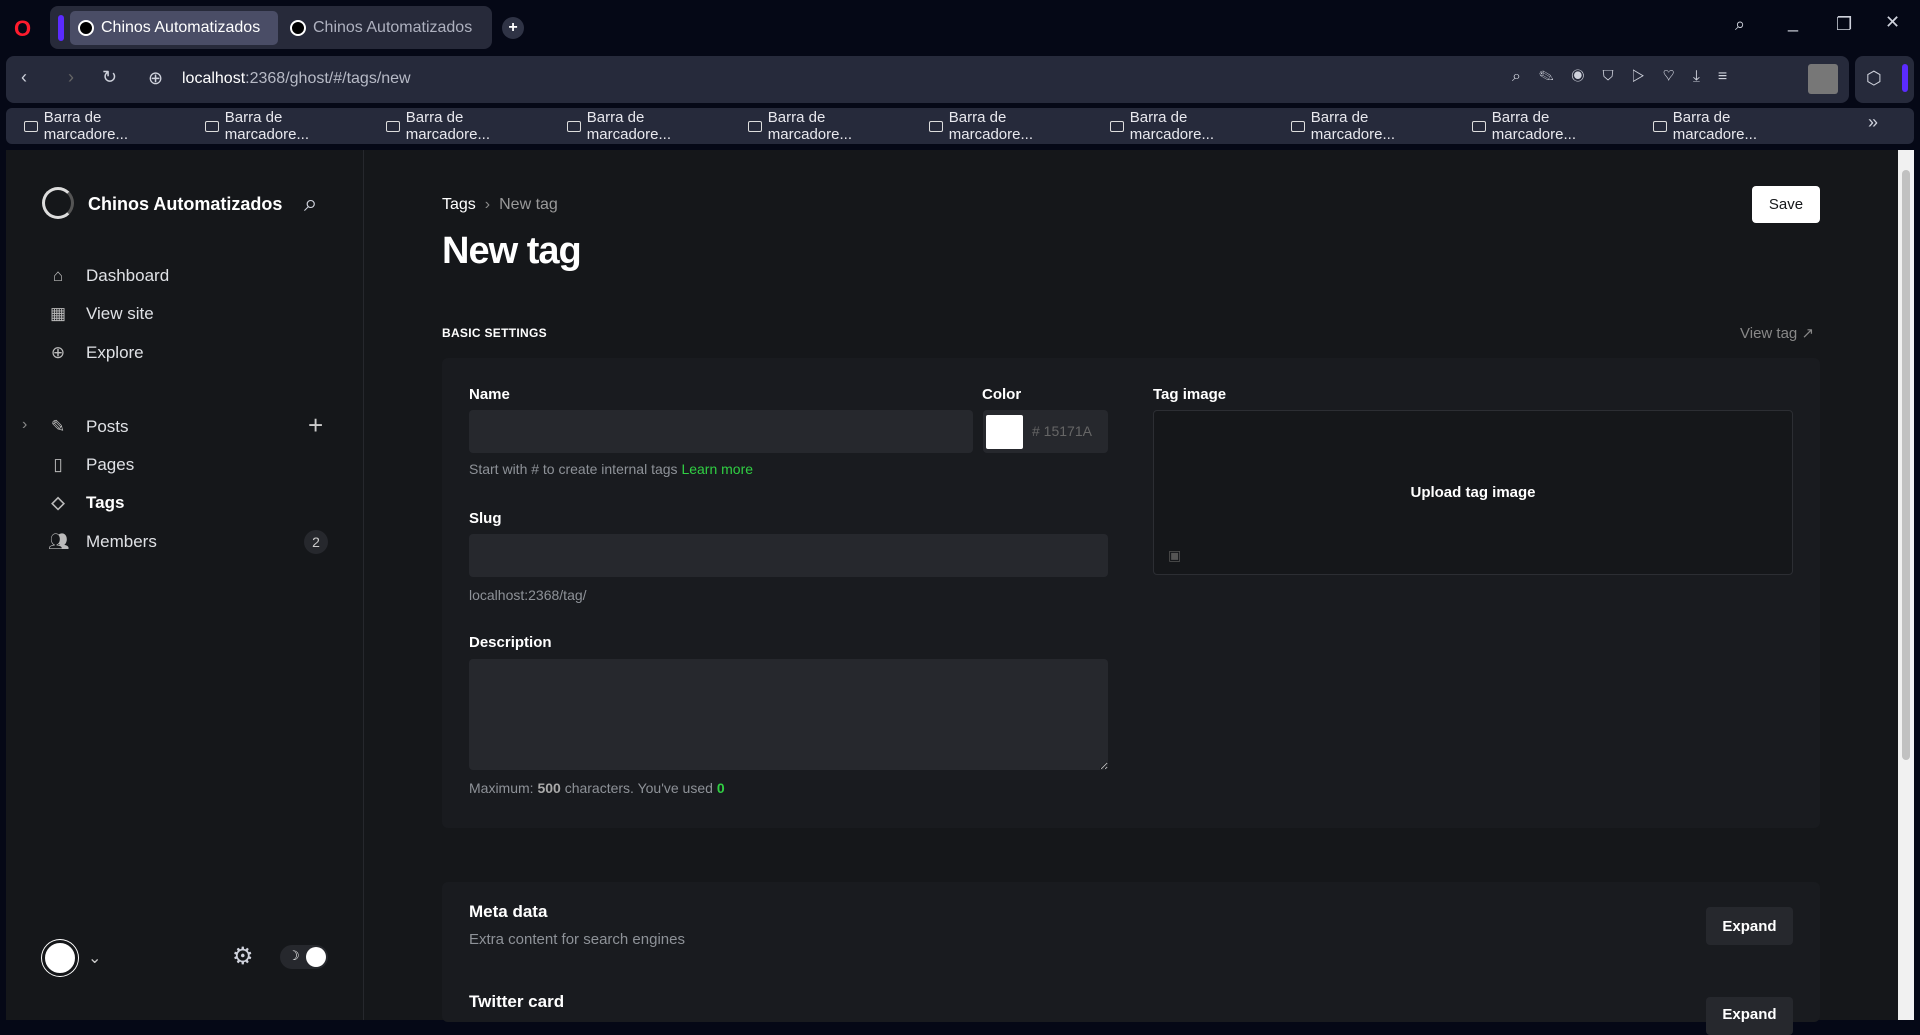  What do you see at coordinates (510, 642) in the screenshot?
I see `description-label: Description` at bounding box center [510, 642].